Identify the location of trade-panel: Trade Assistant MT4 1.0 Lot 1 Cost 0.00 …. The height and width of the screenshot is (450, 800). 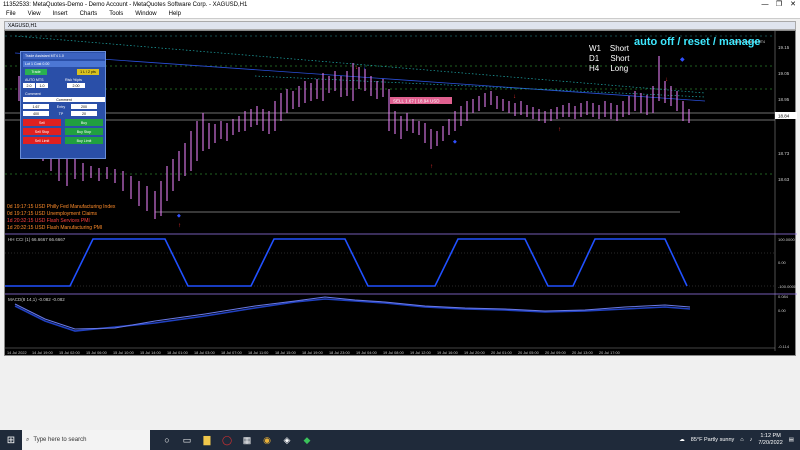
(63, 105).